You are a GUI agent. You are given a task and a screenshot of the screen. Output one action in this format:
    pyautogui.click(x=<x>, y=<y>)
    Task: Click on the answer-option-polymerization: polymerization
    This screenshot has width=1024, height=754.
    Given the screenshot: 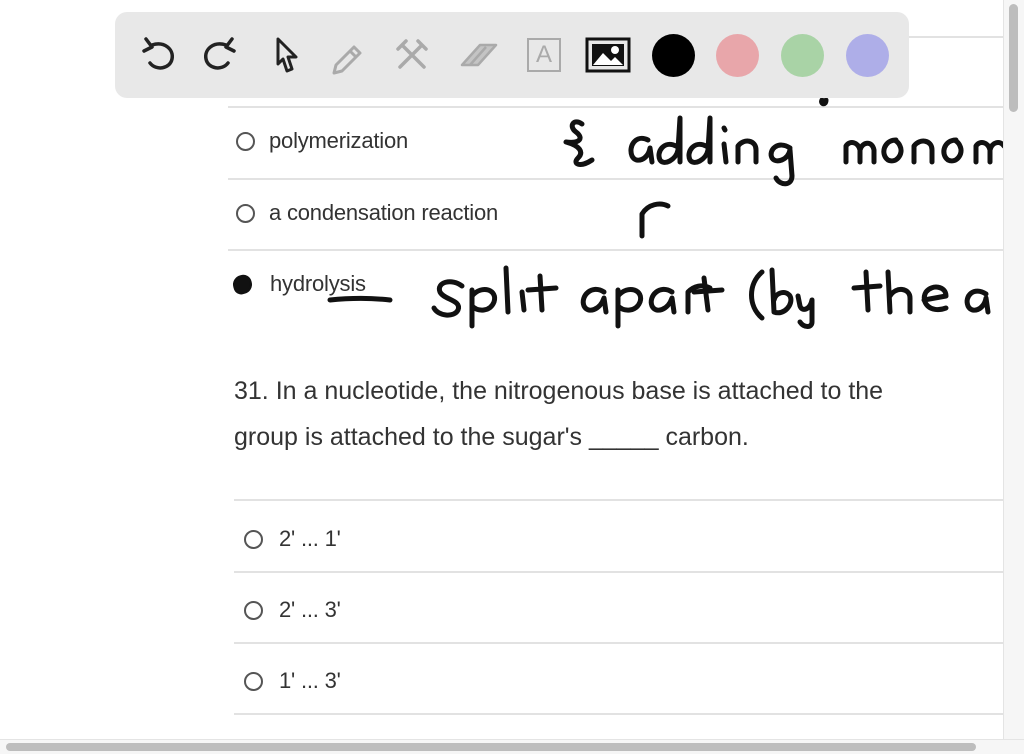 What is the action you would take?
    pyautogui.click(x=322, y=141)
    